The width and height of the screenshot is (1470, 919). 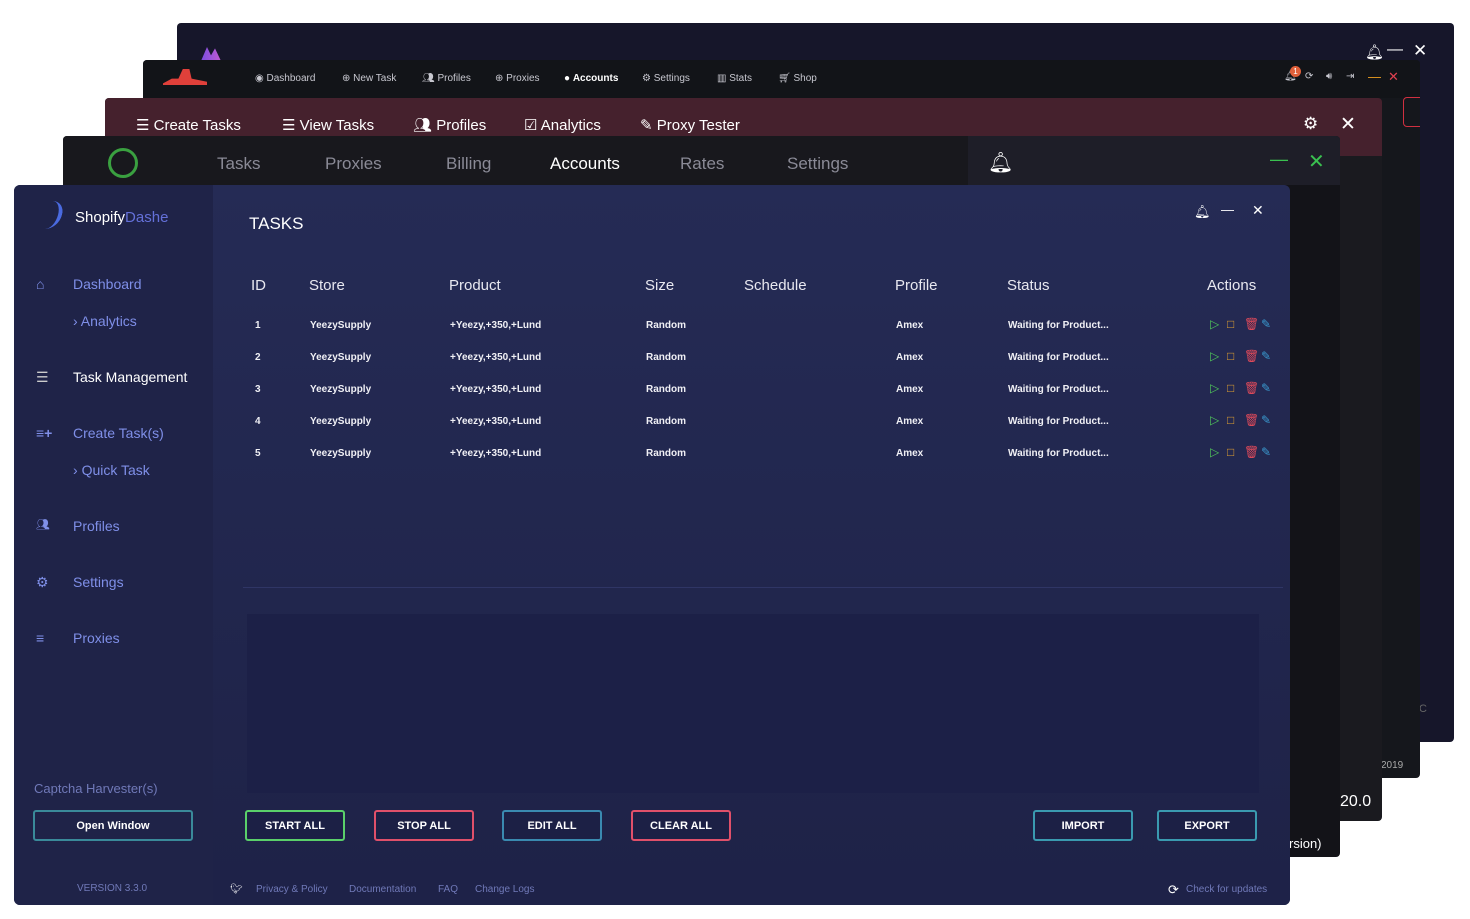 I want to click on nav-shop: 🛒︎ Shop, so click(x=797, y=78).